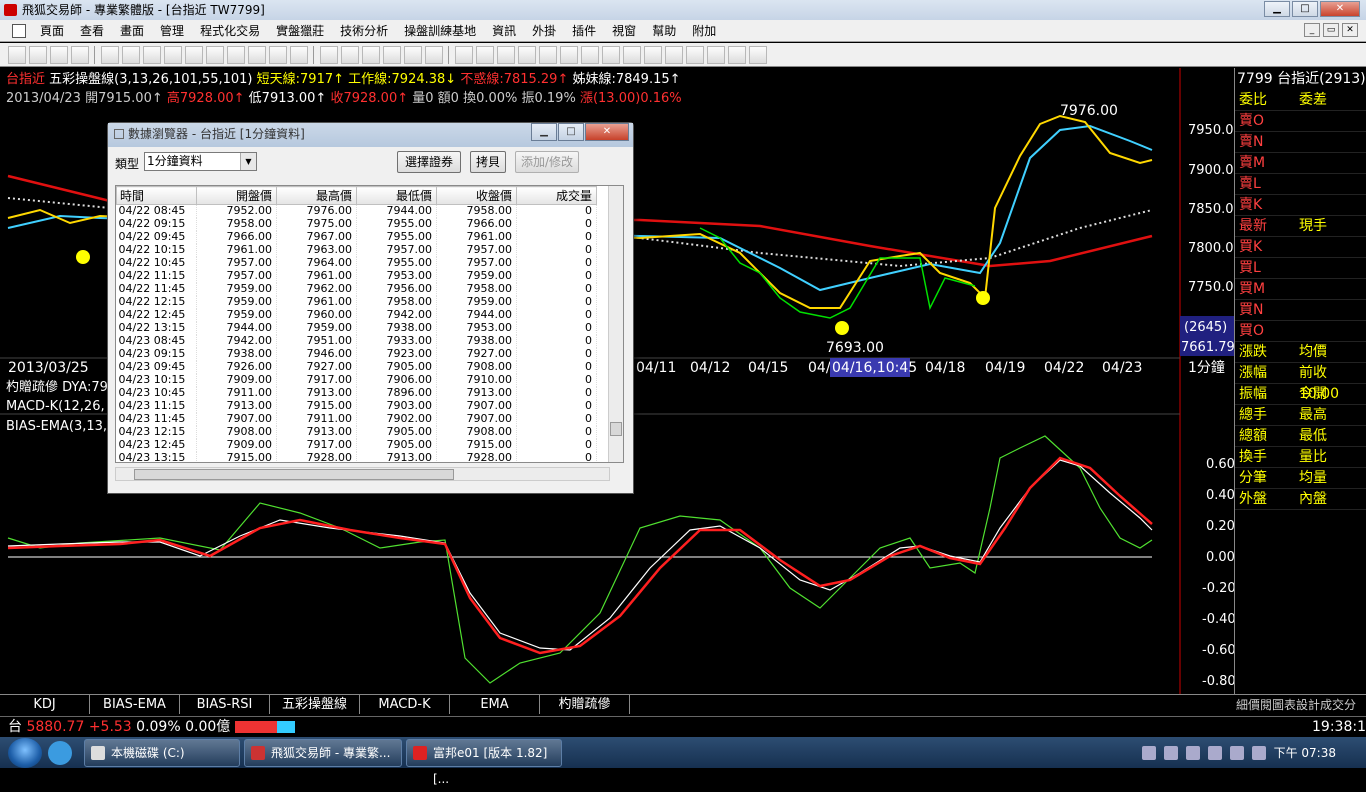  Describe the element at coordinates (356, 328) in the screenshot. I see `table-row: 04/22 13:15 7944.00 7959.00 7938.00 7953.00 0` at that location.